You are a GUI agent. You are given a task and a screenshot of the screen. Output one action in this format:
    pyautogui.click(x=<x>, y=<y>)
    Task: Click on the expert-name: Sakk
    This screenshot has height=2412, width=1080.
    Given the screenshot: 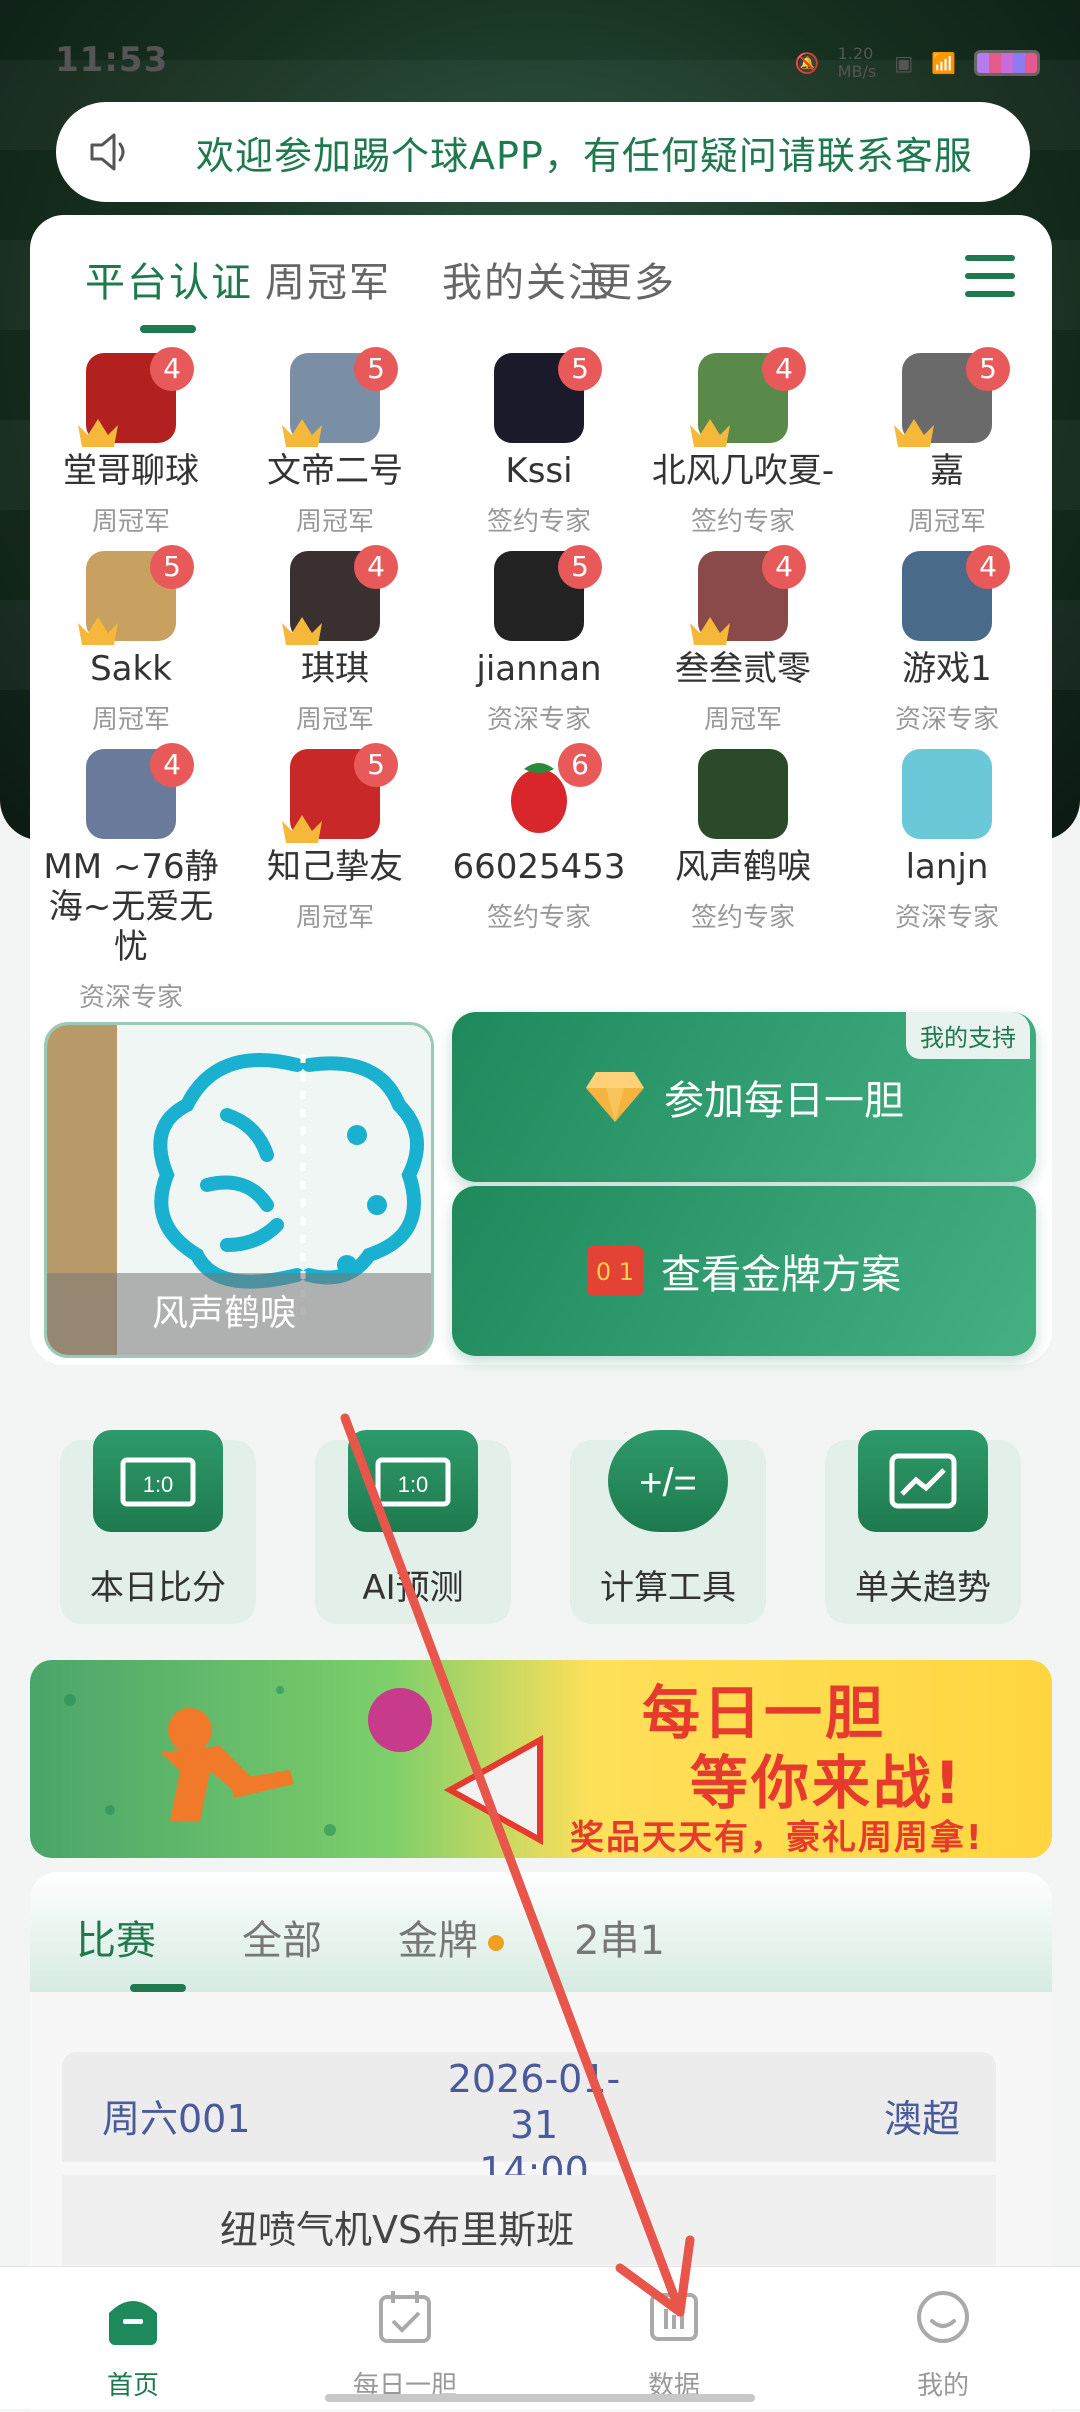 What is the action you would take?
    pyautogui.click(x=131, y=669)
    